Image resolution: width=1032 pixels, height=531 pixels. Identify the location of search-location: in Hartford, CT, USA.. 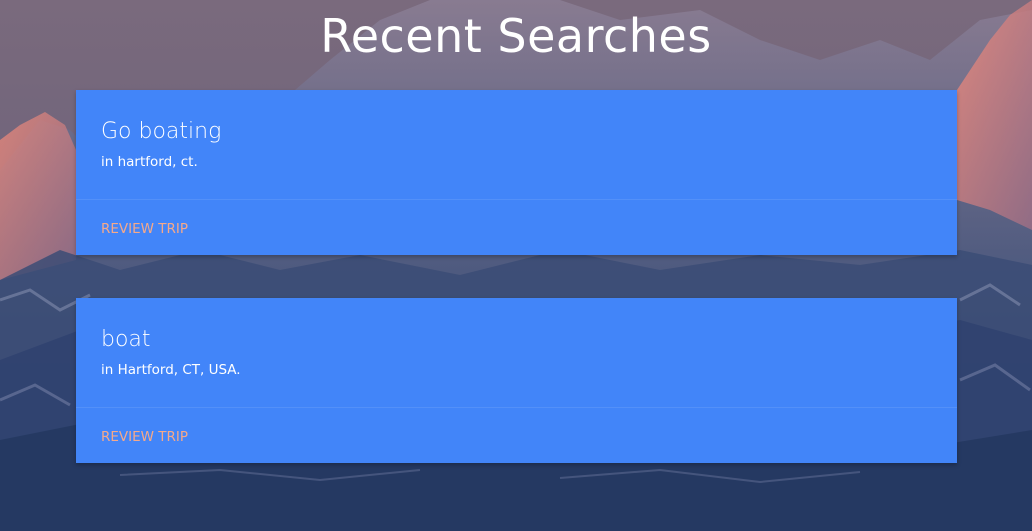
(171, 370).